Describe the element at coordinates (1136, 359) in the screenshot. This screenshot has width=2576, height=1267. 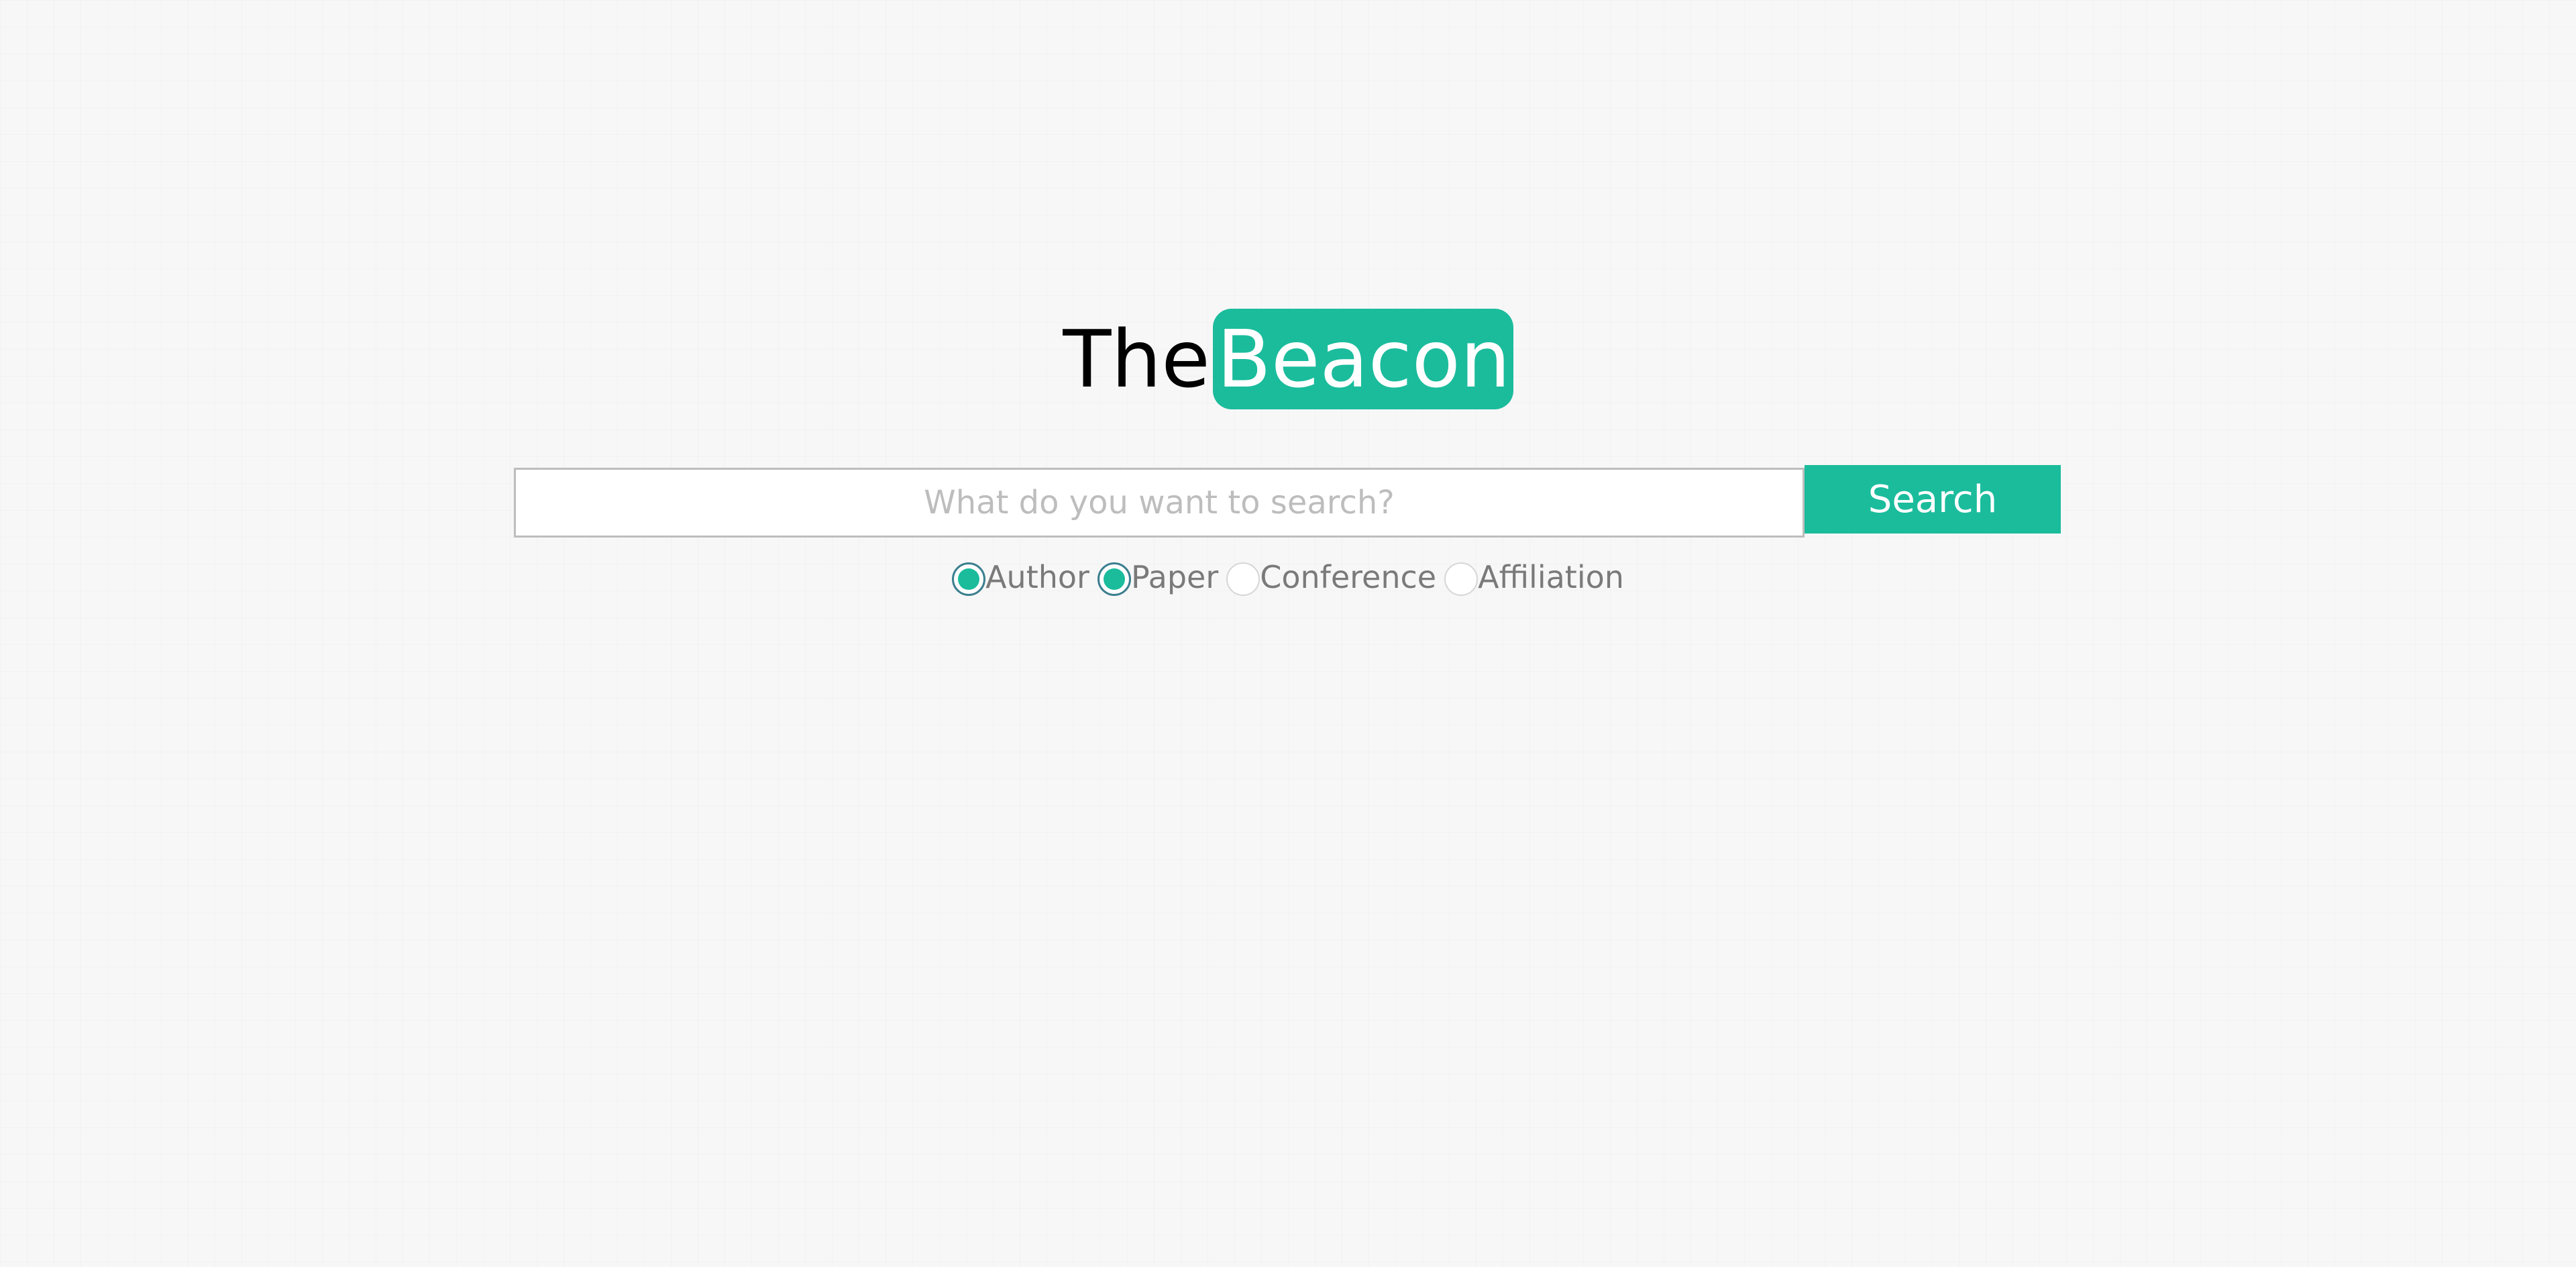
I see `logo-prefix: The` at that location.